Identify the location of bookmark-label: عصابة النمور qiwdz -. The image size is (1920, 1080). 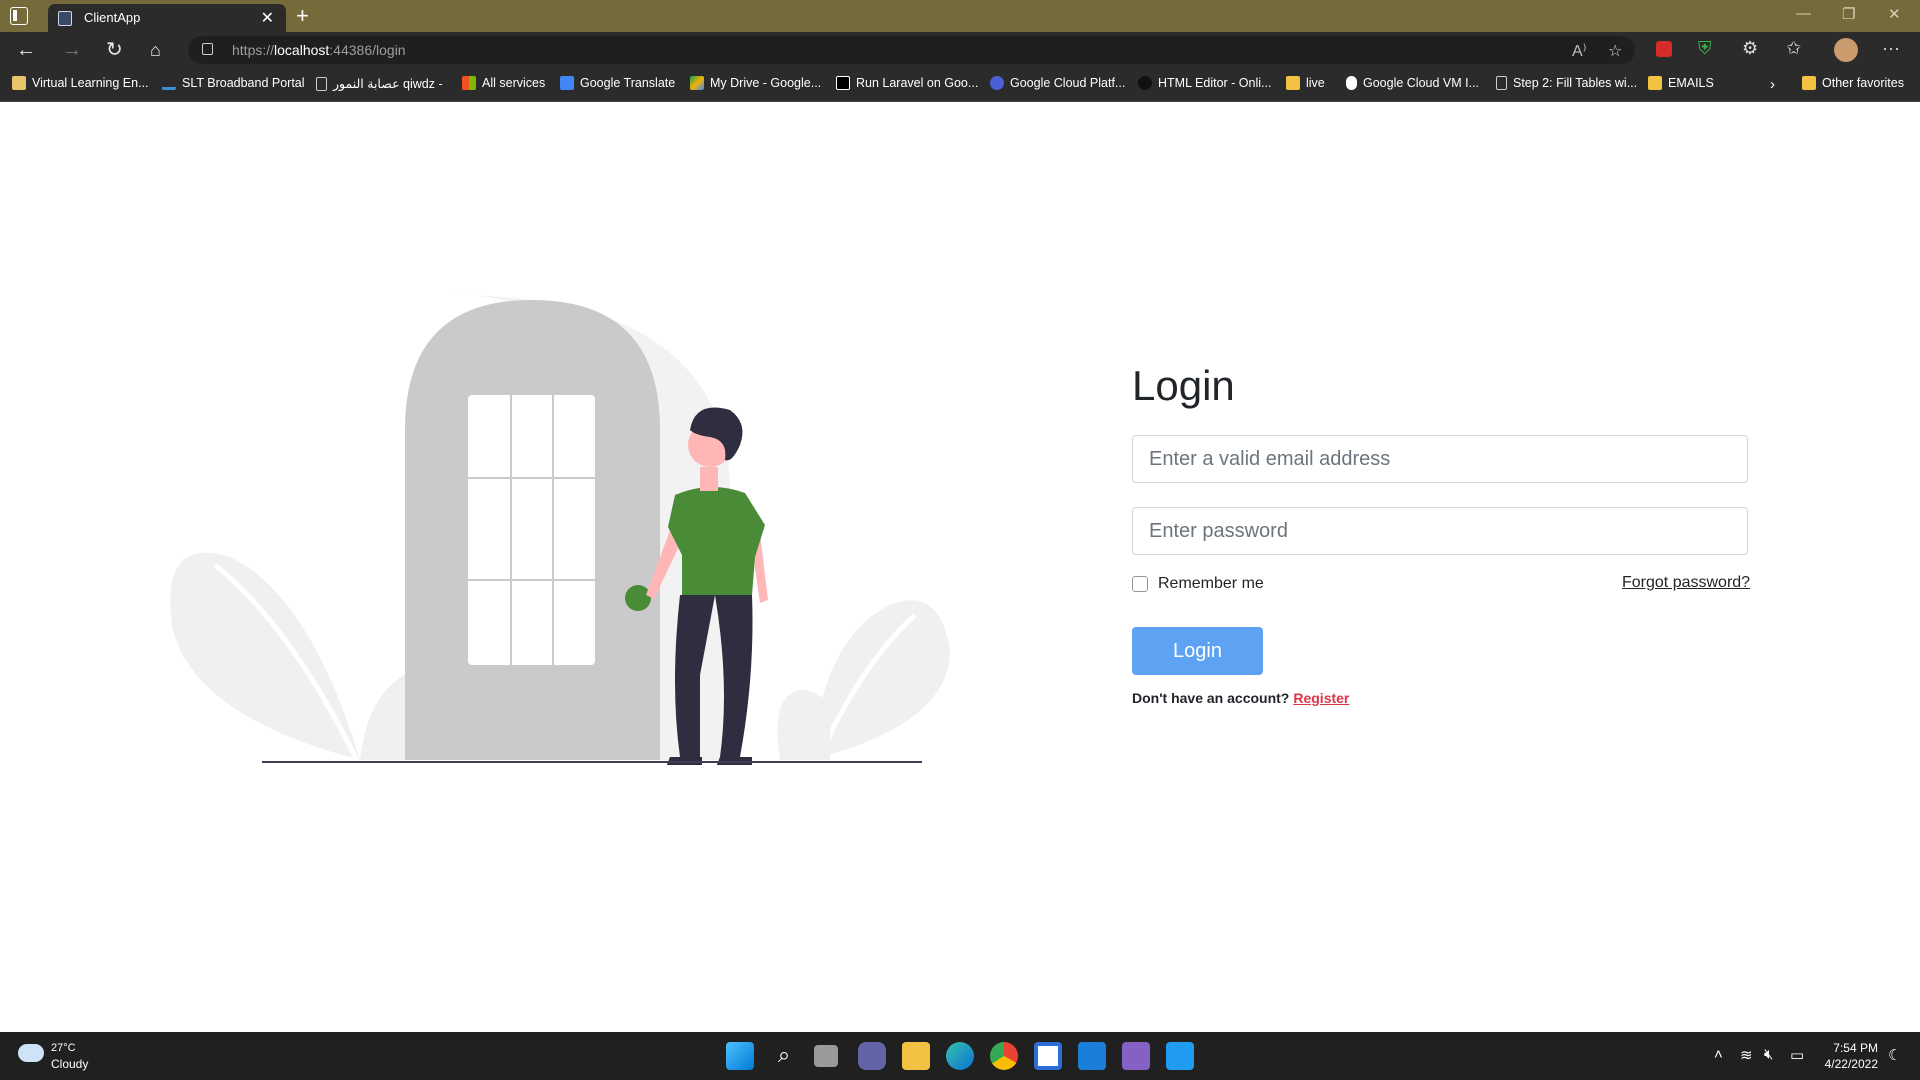
(388, 84).